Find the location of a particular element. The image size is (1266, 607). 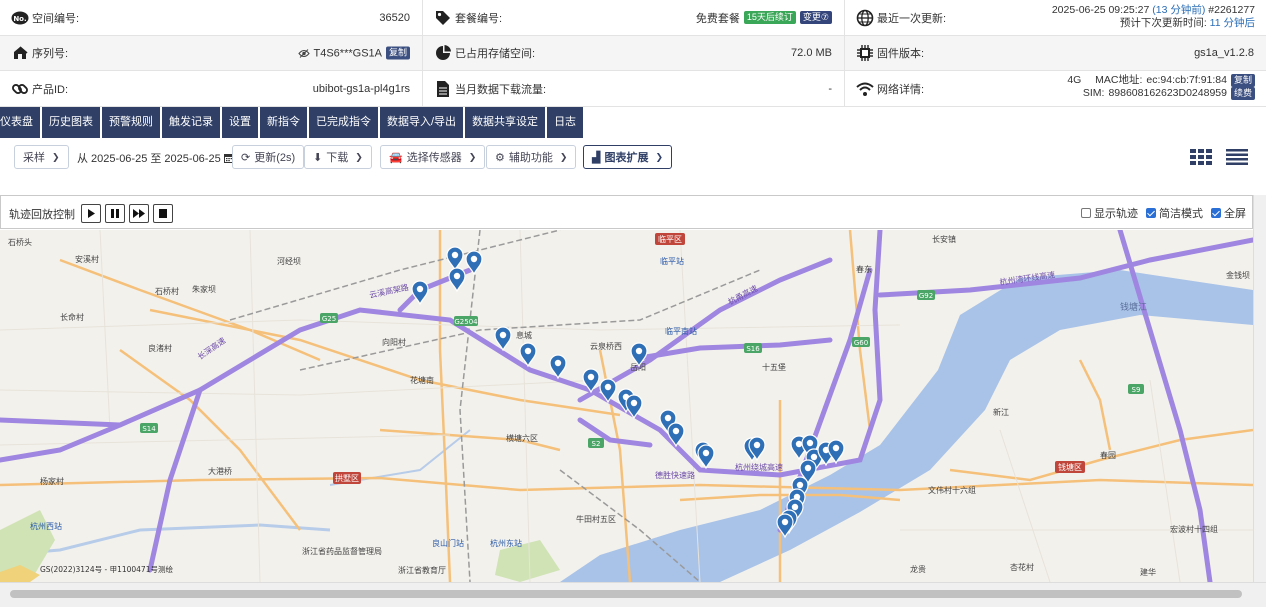

assist-dropdown: ⚙ 辅助功能 ❯ is located at coordinates (531, 157).